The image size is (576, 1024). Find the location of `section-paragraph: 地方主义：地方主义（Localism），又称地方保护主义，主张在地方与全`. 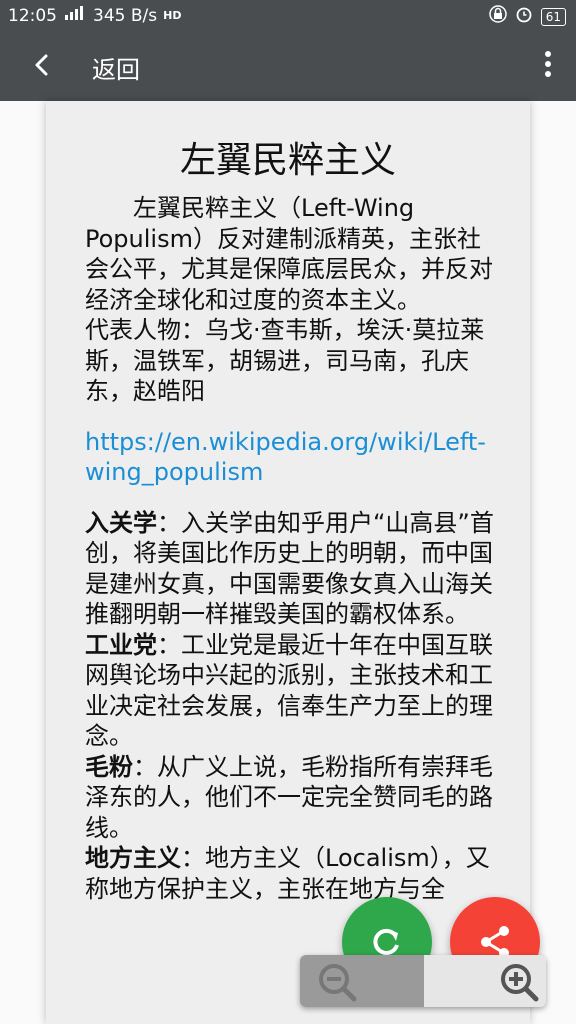

section-paragraph: 地方主义：地方主义（Localism），又称地方保护主义，主张在地方与全 is located at coordinates (287, 873).